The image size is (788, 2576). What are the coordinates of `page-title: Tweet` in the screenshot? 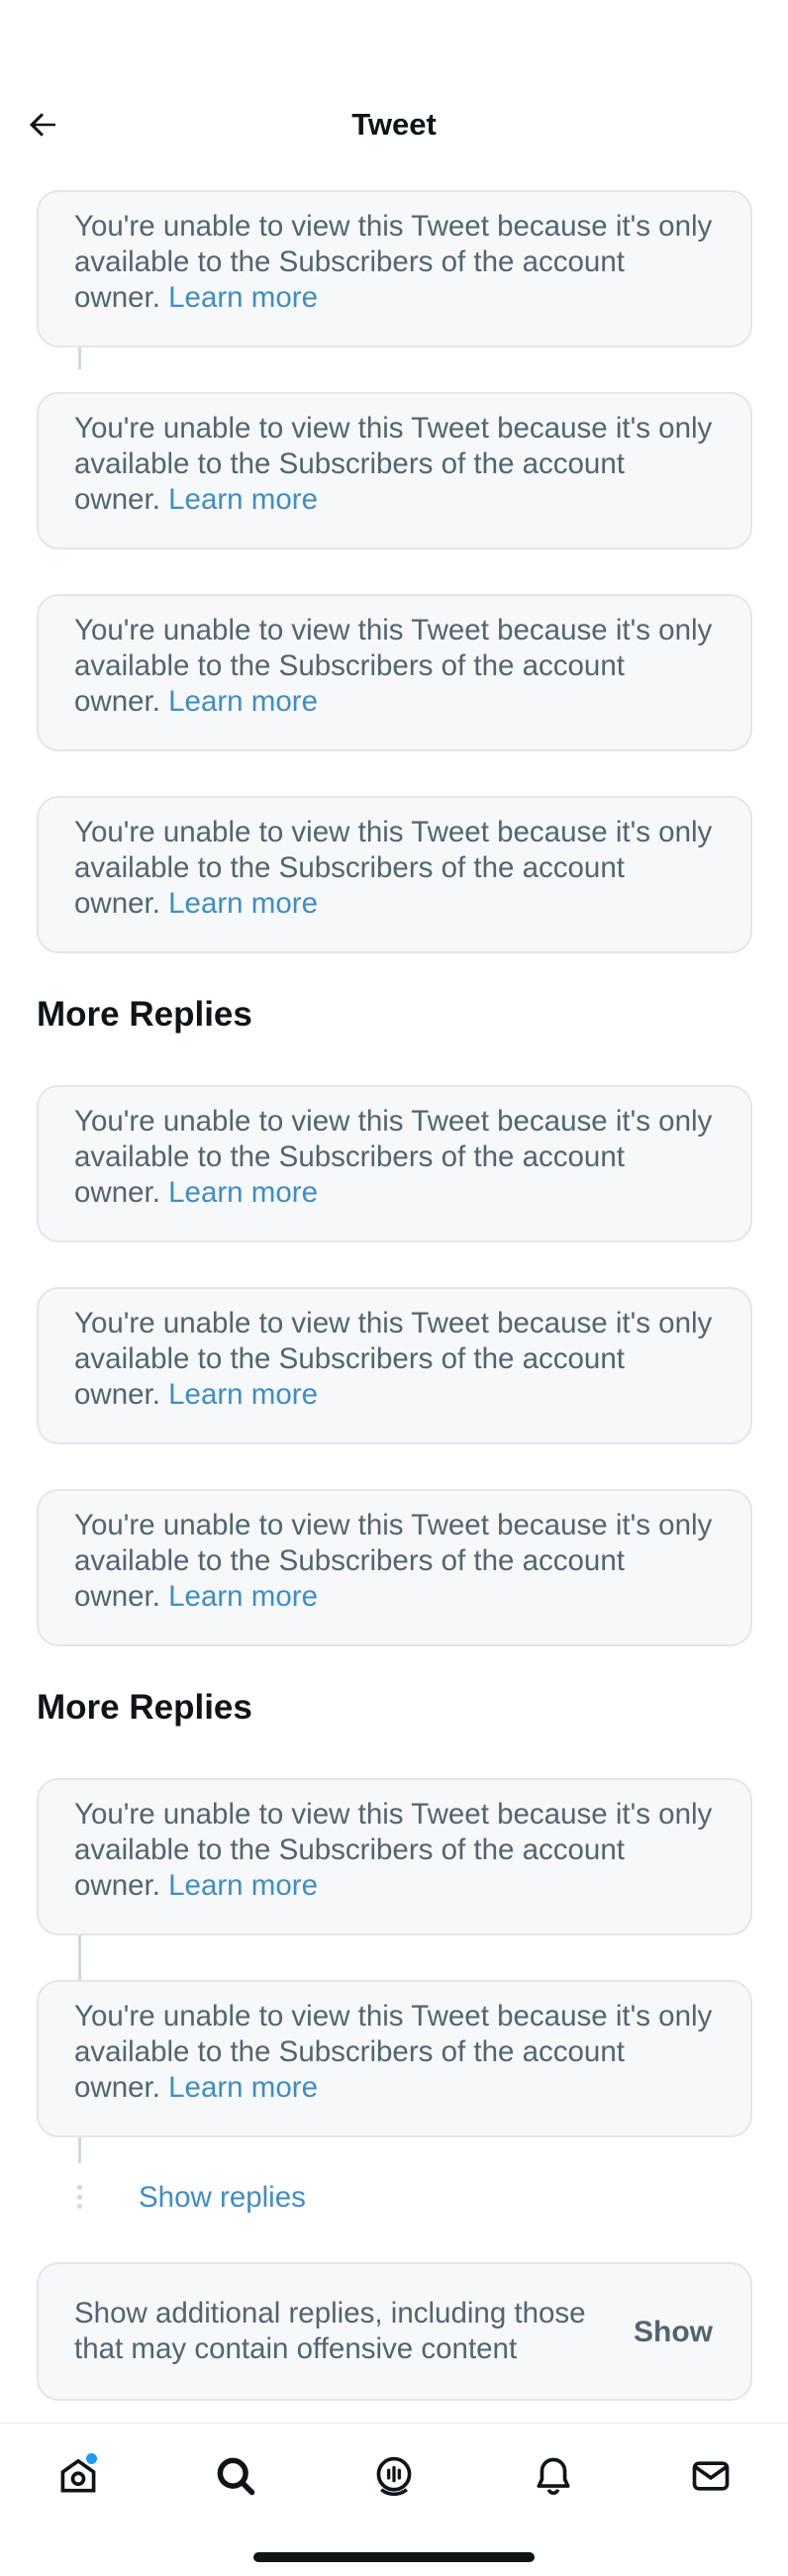 It's located at (394, 125).